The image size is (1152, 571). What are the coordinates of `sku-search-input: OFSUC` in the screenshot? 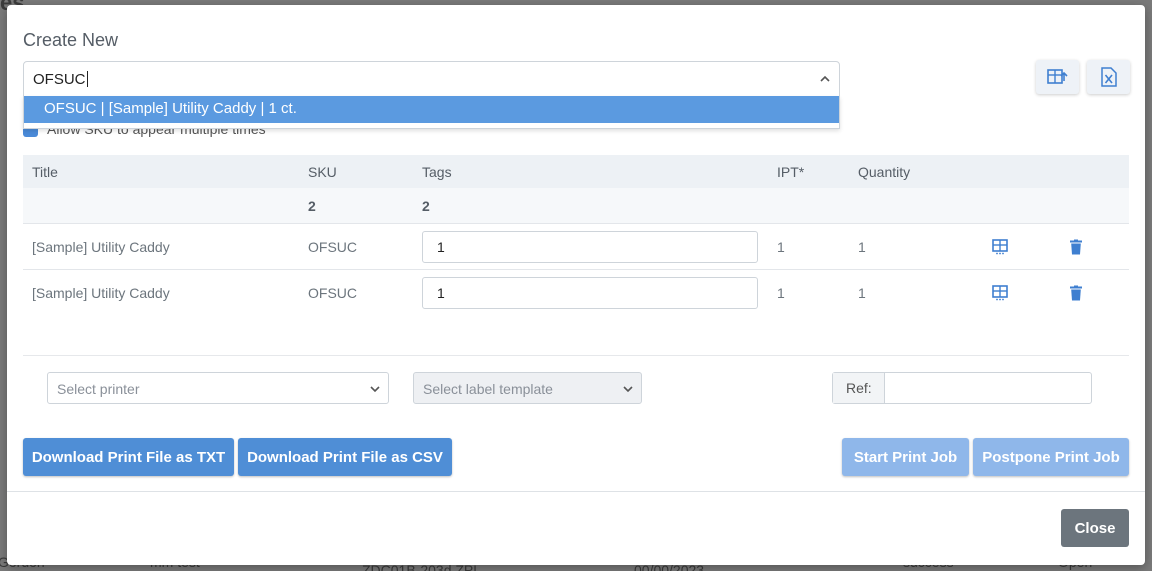 It's located at (431, 79).